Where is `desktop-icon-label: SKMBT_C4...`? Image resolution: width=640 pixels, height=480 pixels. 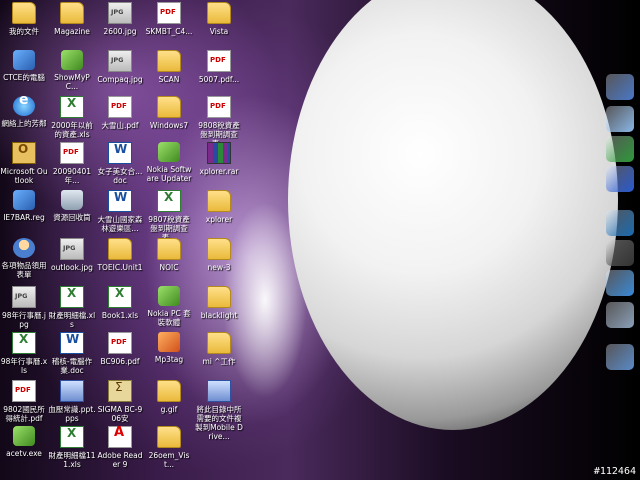
desktop-icon-label: SKMBT_C4... is located at coordinates (169, 31).